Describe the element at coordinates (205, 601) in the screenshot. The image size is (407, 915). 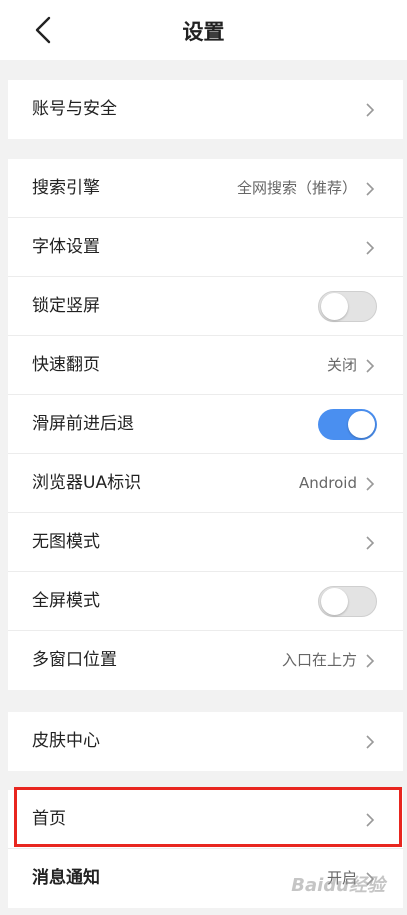
I see `settings-row-fullscreen: 全屏模式` at that location.